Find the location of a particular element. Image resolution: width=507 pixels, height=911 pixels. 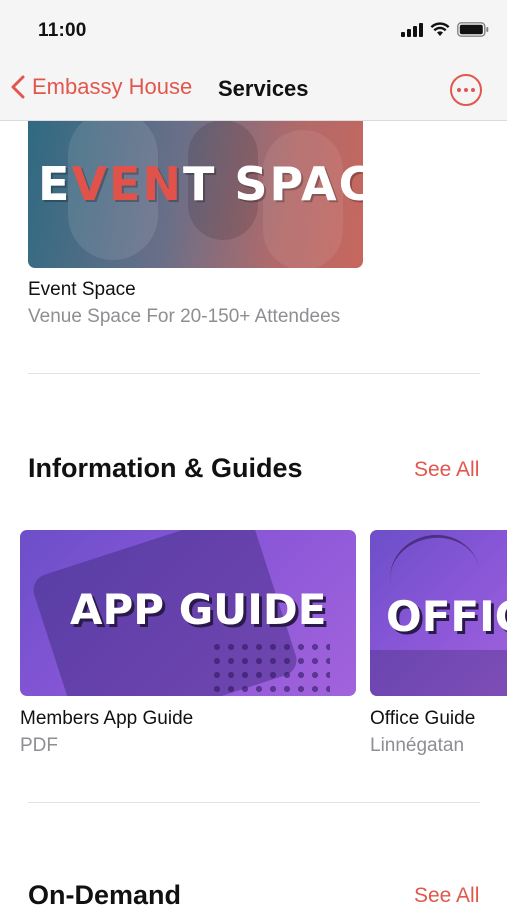

section-title-information-guides: Information & Guides is located at coordinates (165, 468).